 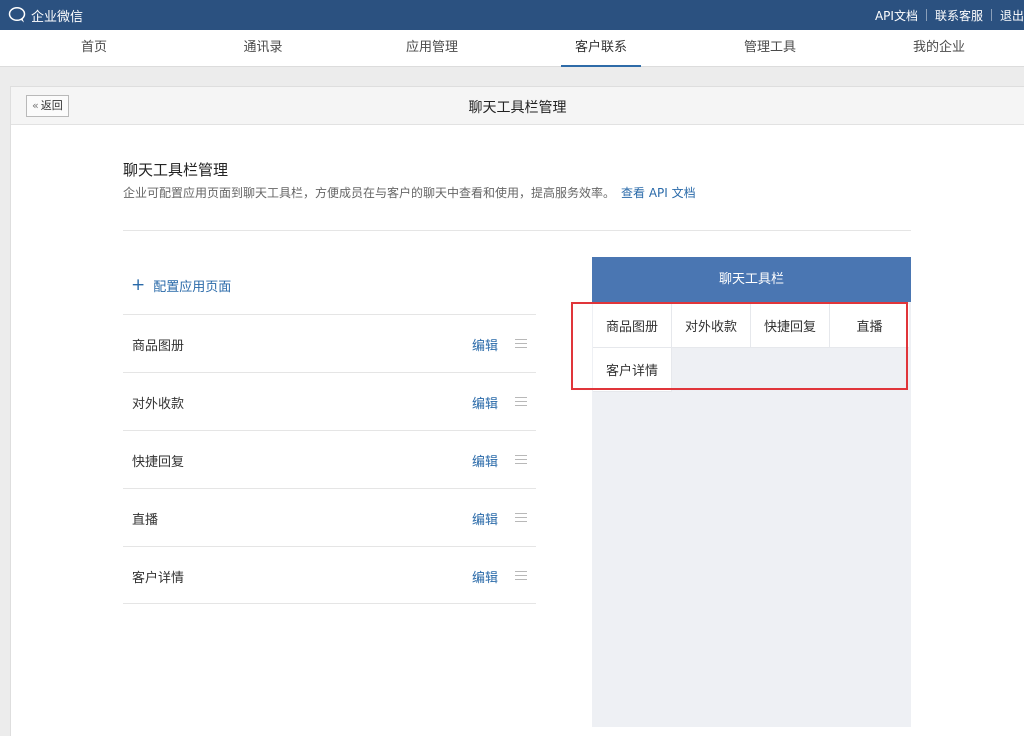 I want to click on list-item: 客户详情 编辑, so click(x=329, y=575).